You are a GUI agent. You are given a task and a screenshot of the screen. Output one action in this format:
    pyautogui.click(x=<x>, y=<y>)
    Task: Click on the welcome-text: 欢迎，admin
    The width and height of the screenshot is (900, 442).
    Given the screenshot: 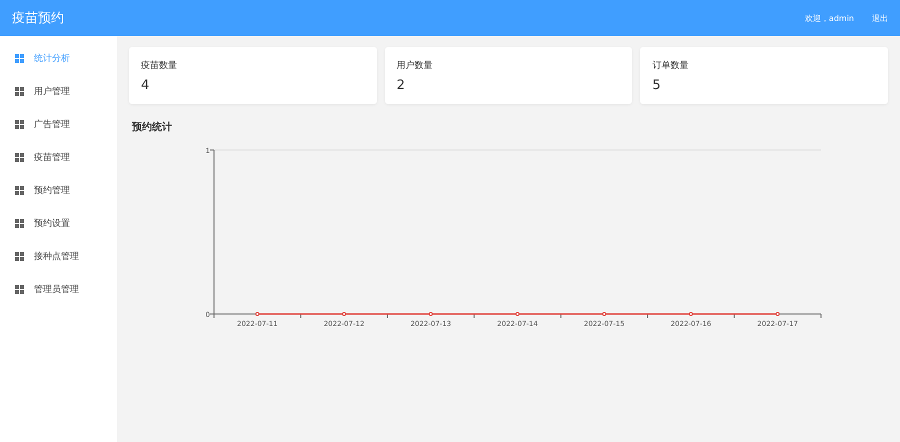 What is the action you would take?
    pyautogui.click(x=829, y=18)
    